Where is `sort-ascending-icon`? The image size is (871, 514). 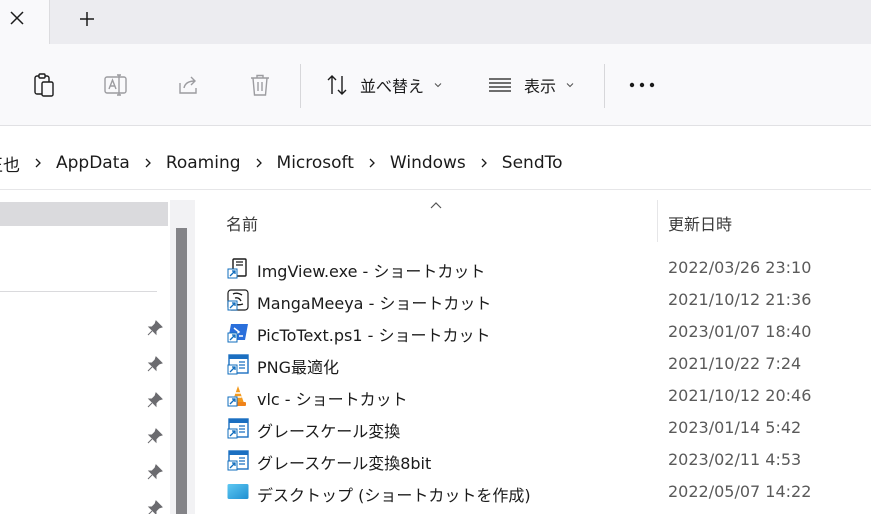 sort-ascending-icon is located at coordinates (436, 205).